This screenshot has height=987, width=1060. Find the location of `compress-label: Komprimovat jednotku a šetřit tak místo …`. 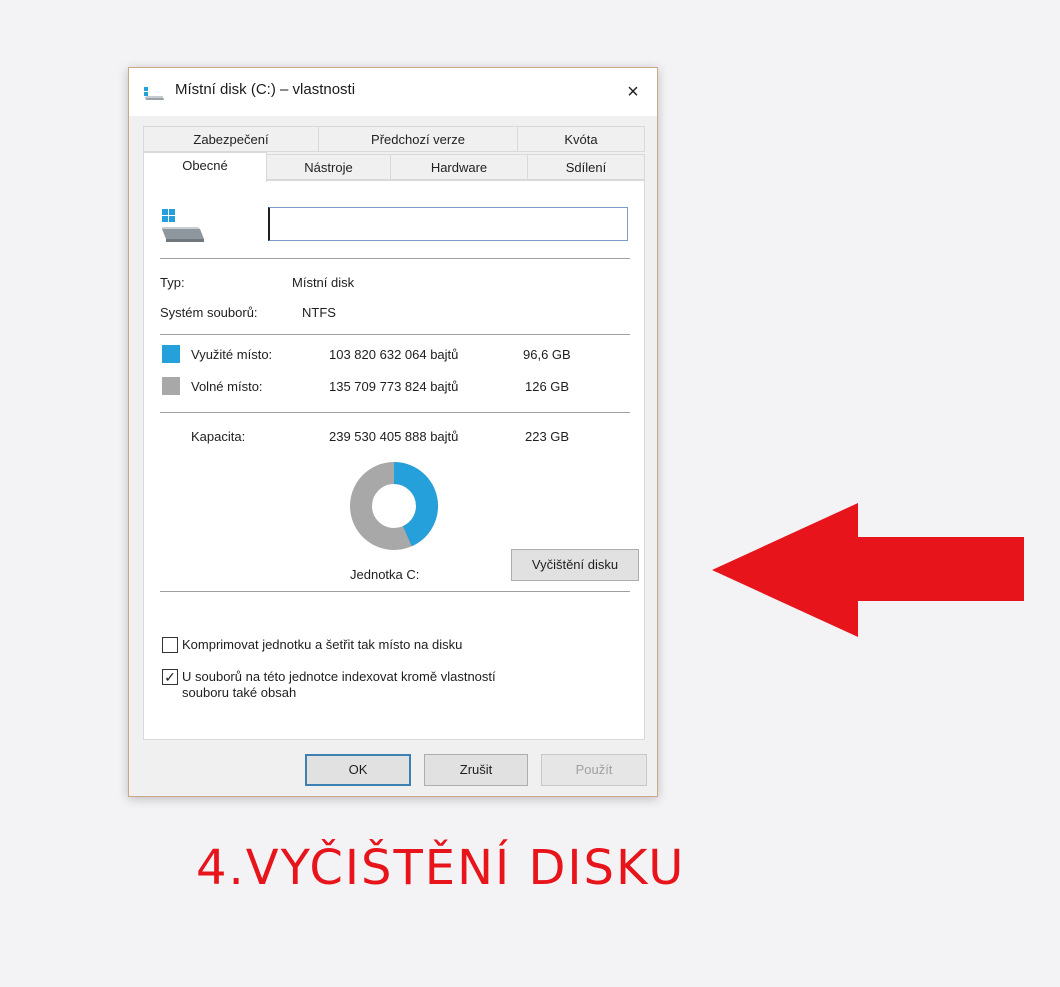

compress-label: Komprimovat jednotku a šetřit tak místo … is located at coordinates (322, 644).